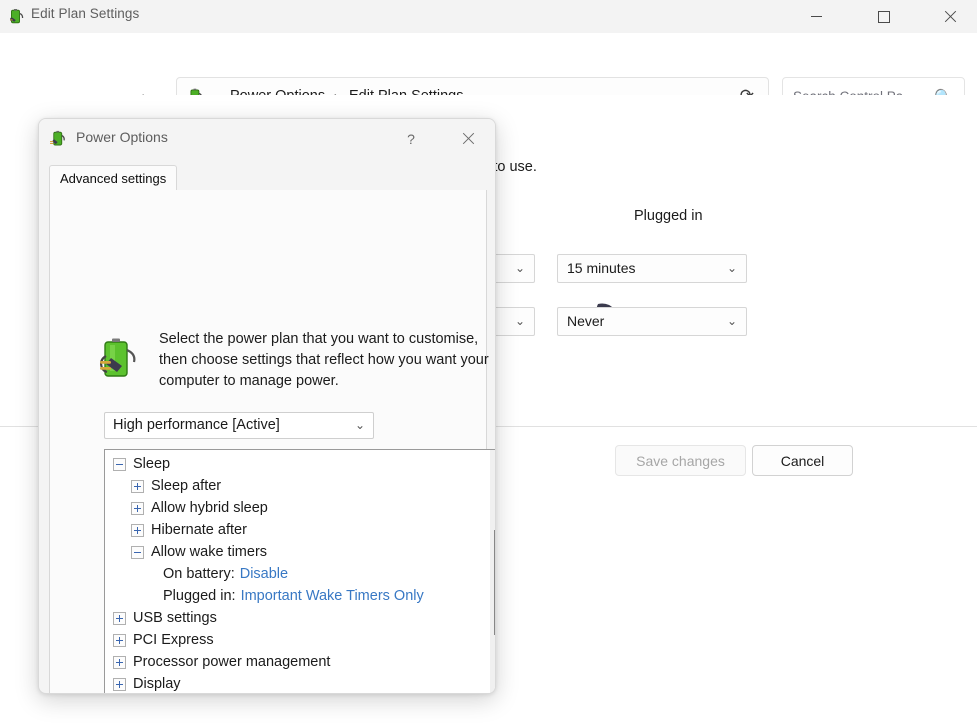 This screenshot has height=723, width=977. Describe the element at coordinates (300, 640) in the screenshot. I see `tree-item: PCI Express` at that location.